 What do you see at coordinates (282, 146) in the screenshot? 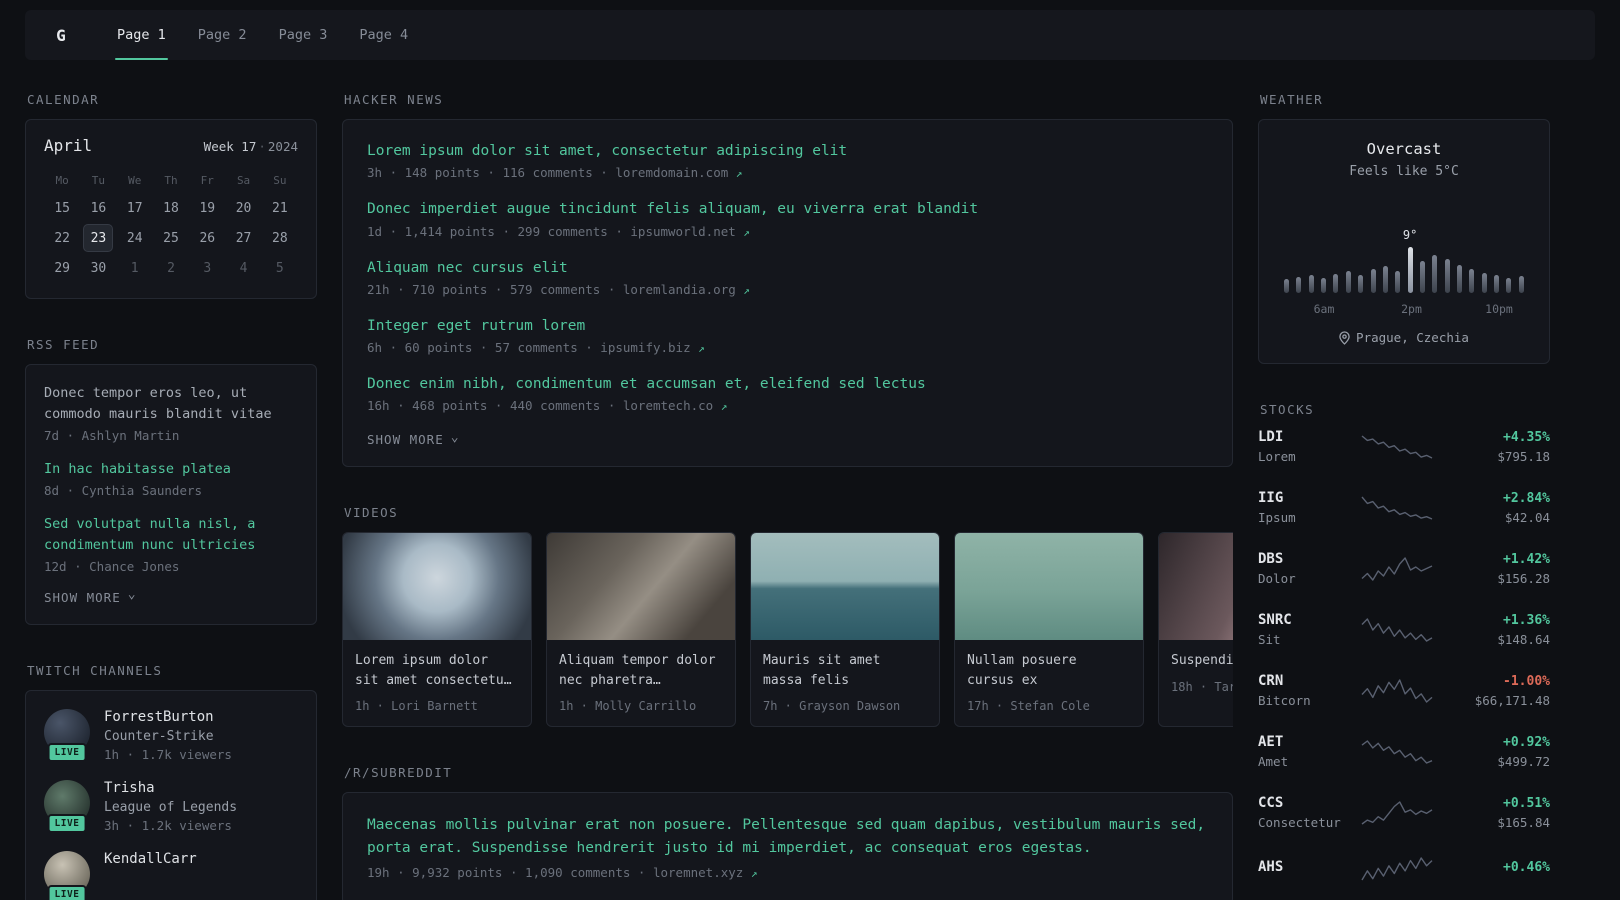
I see `calendar-year: 2024` at bounding box center [282, 146].